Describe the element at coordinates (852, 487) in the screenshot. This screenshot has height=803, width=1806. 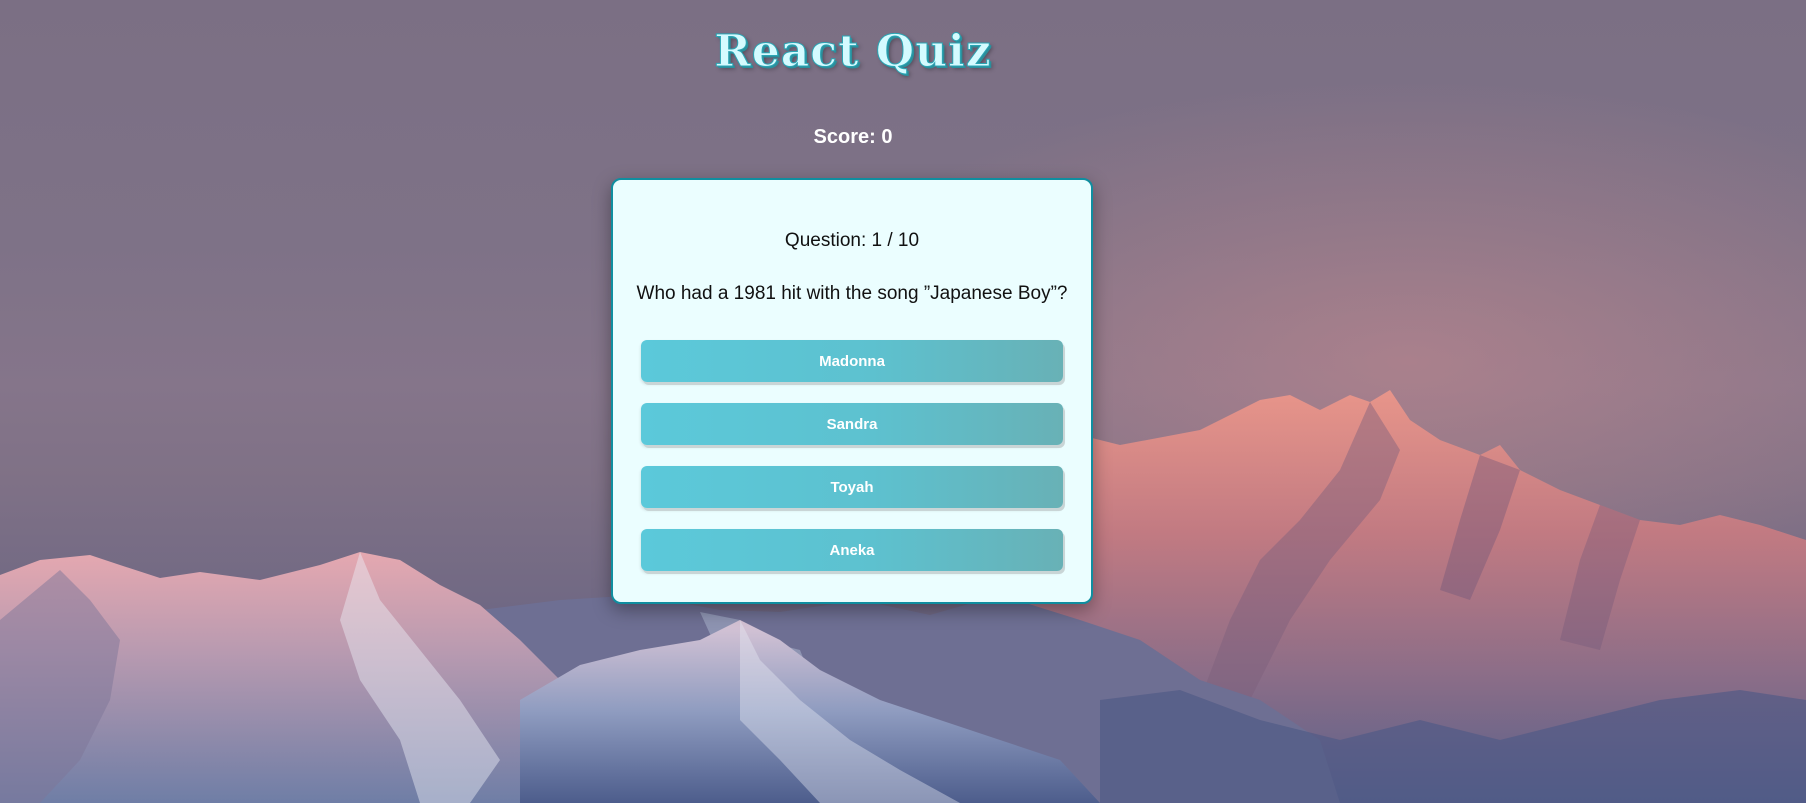
I see `answer-button-toyah: Toyah` at that location.